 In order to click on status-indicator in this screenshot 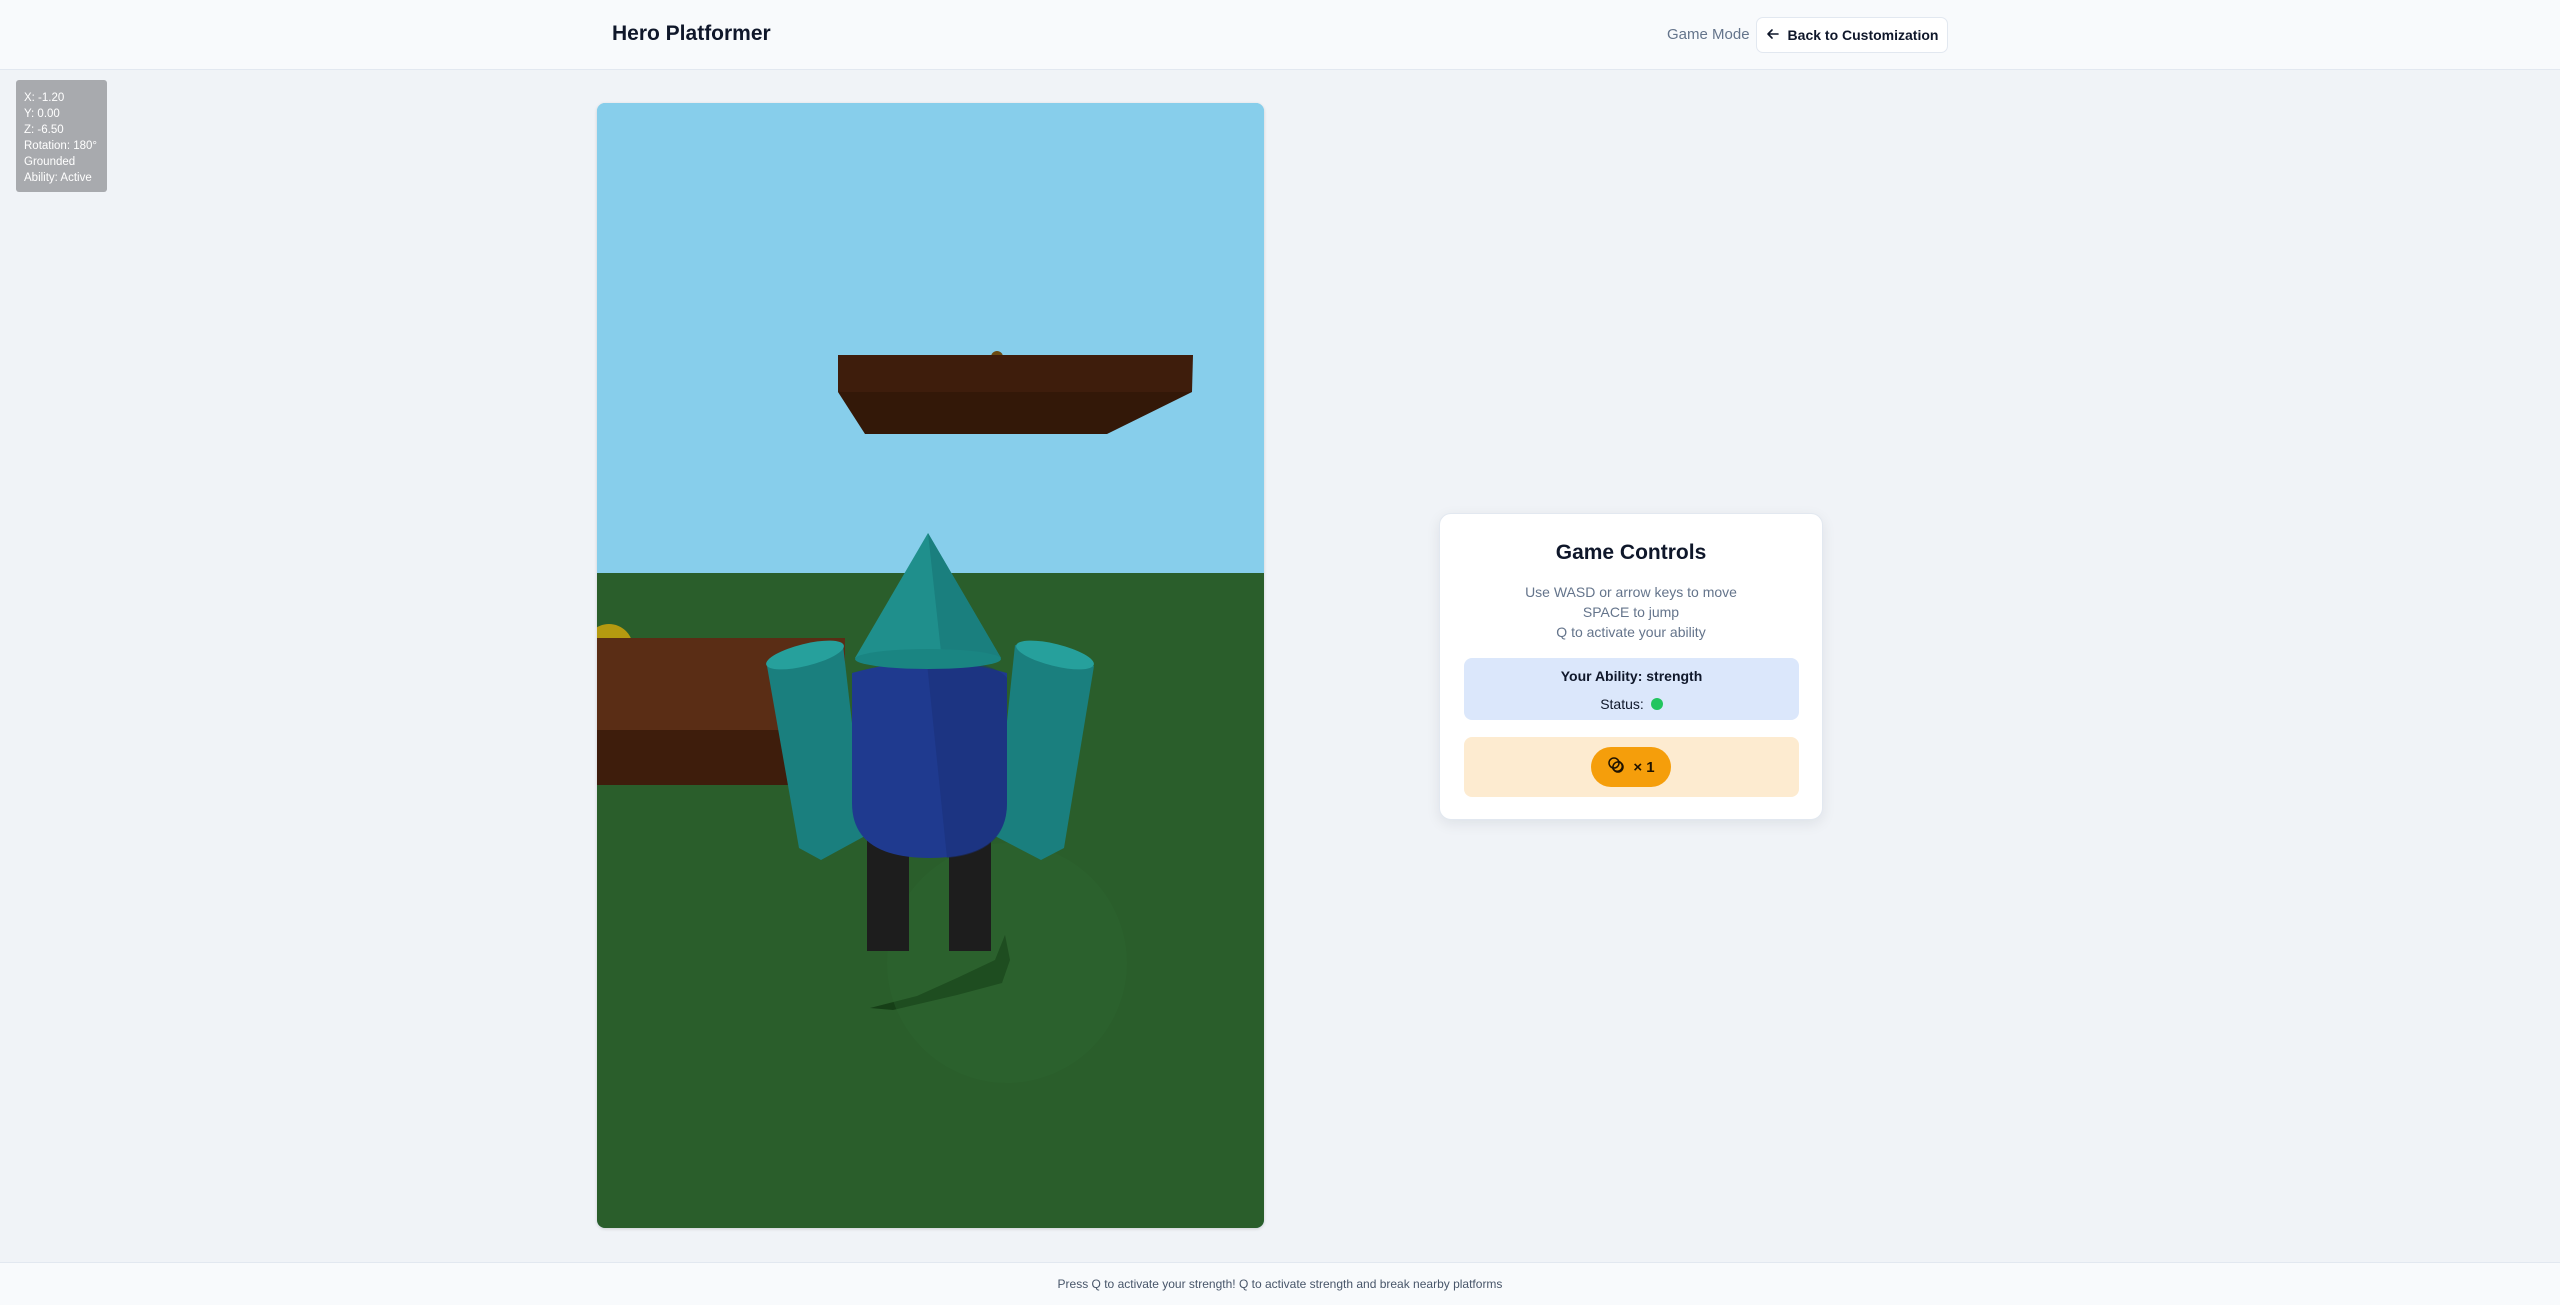, I will do `click(1656, 704)`.